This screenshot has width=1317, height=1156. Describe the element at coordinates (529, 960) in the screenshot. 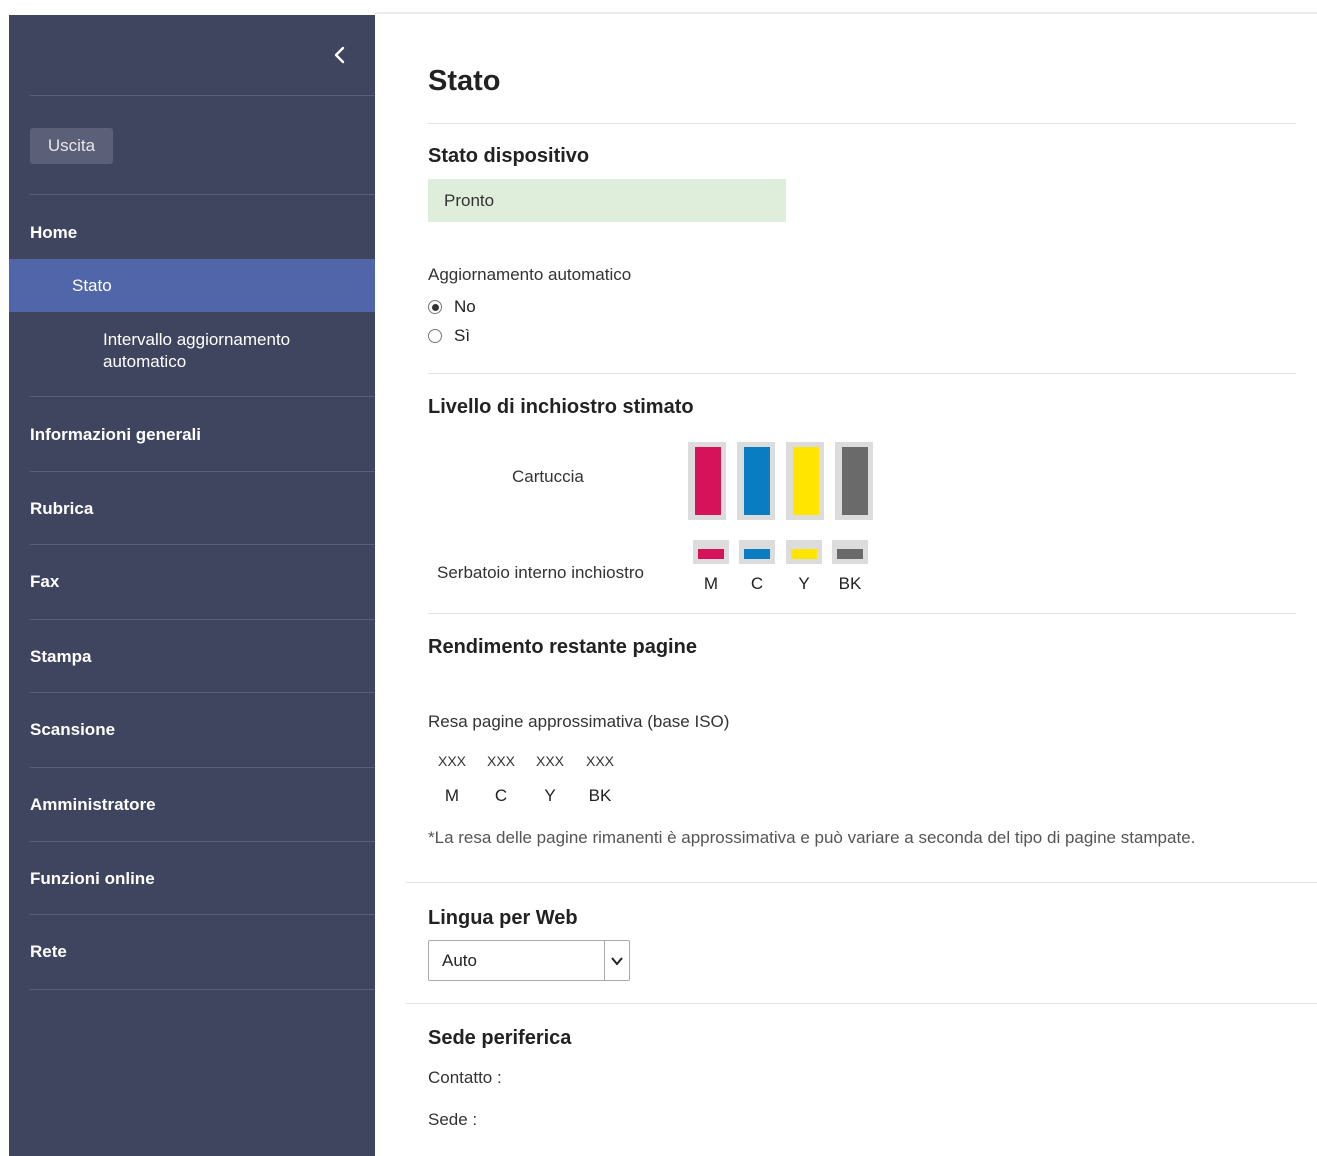

I see `language-select: Auto` at that location.